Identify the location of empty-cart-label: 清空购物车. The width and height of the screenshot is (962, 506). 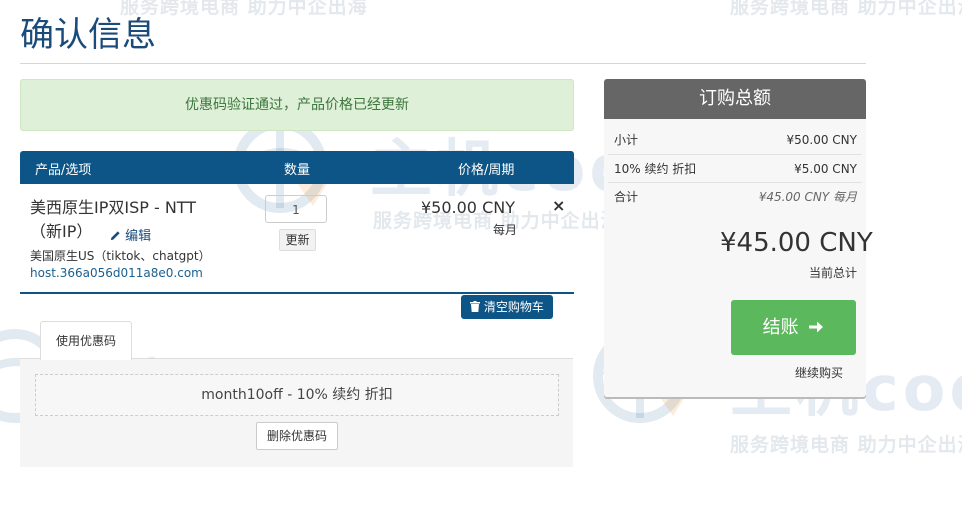
(513, 307).